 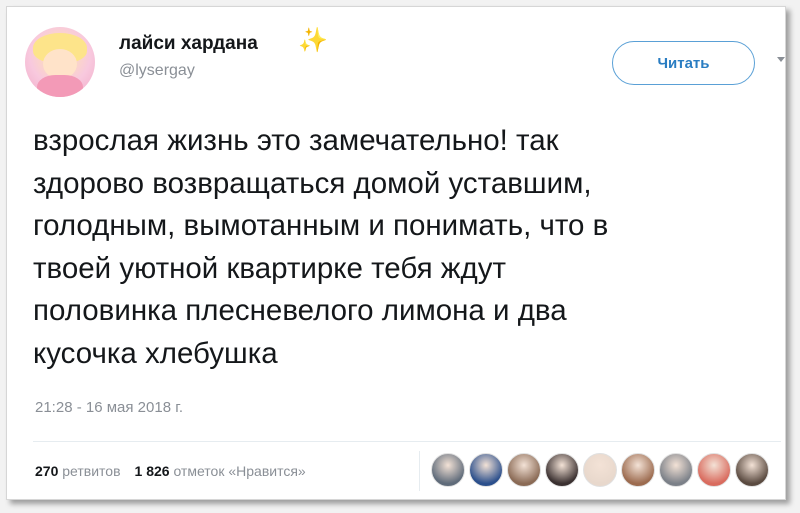 I want to click on tweet-timestamp: 21:28 - 16 мая 2018 г., so click(x=109, y=407).